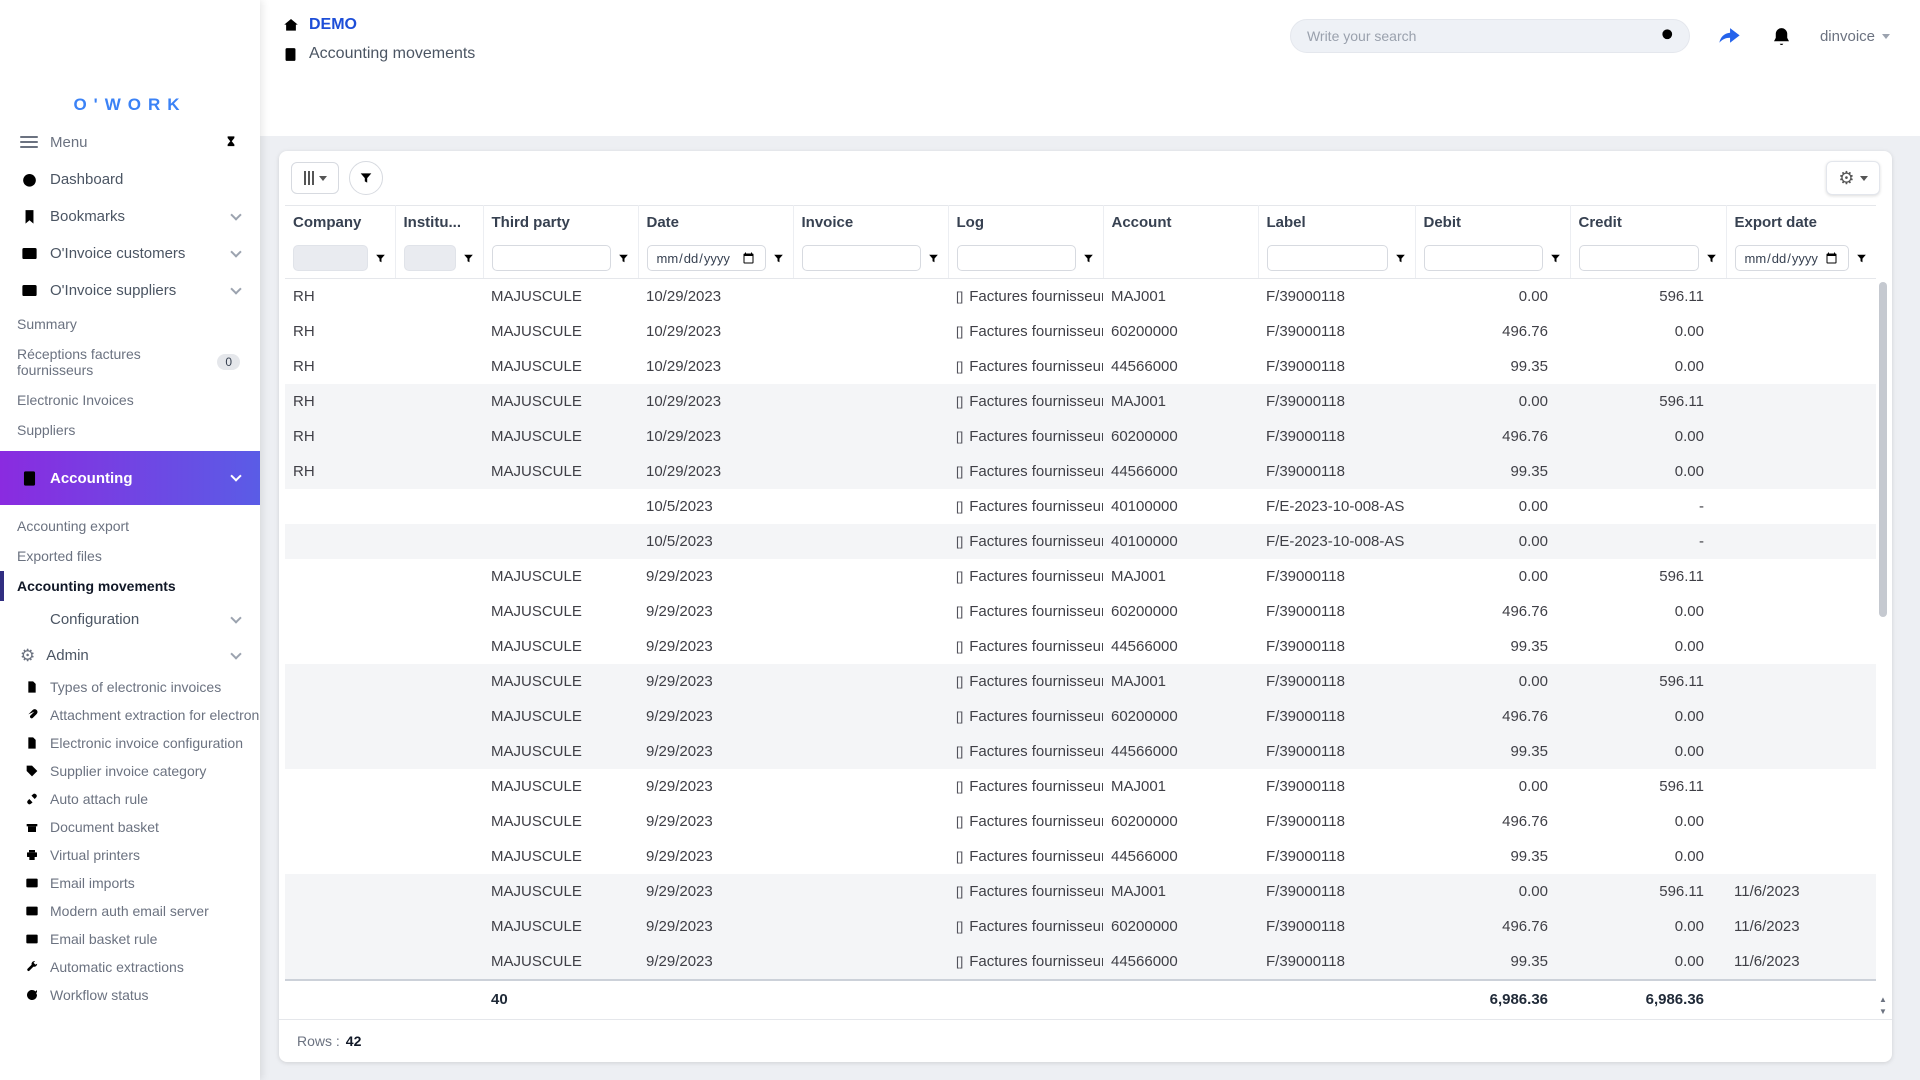 This screenshot has width=1920, height=1080. Describe the element at coordinates (130, 911) in the screenshot. I see `sidebar-item-modern-auth-email-server: Modern auth email server` at that location.